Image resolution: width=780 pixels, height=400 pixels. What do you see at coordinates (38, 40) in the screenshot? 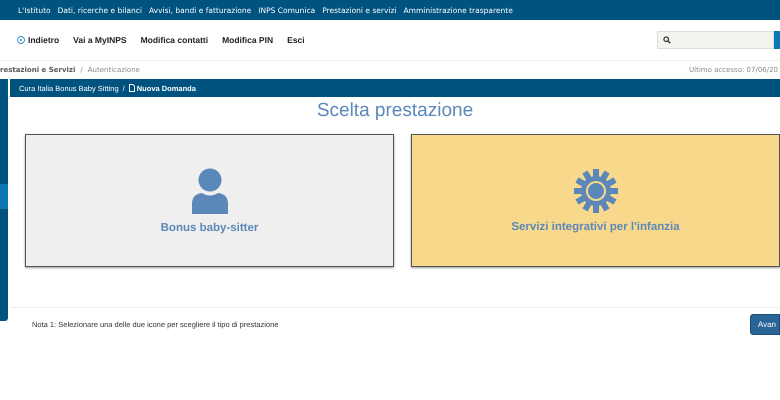
I see `back-link: Indietro` at bounding box center [38, 40].